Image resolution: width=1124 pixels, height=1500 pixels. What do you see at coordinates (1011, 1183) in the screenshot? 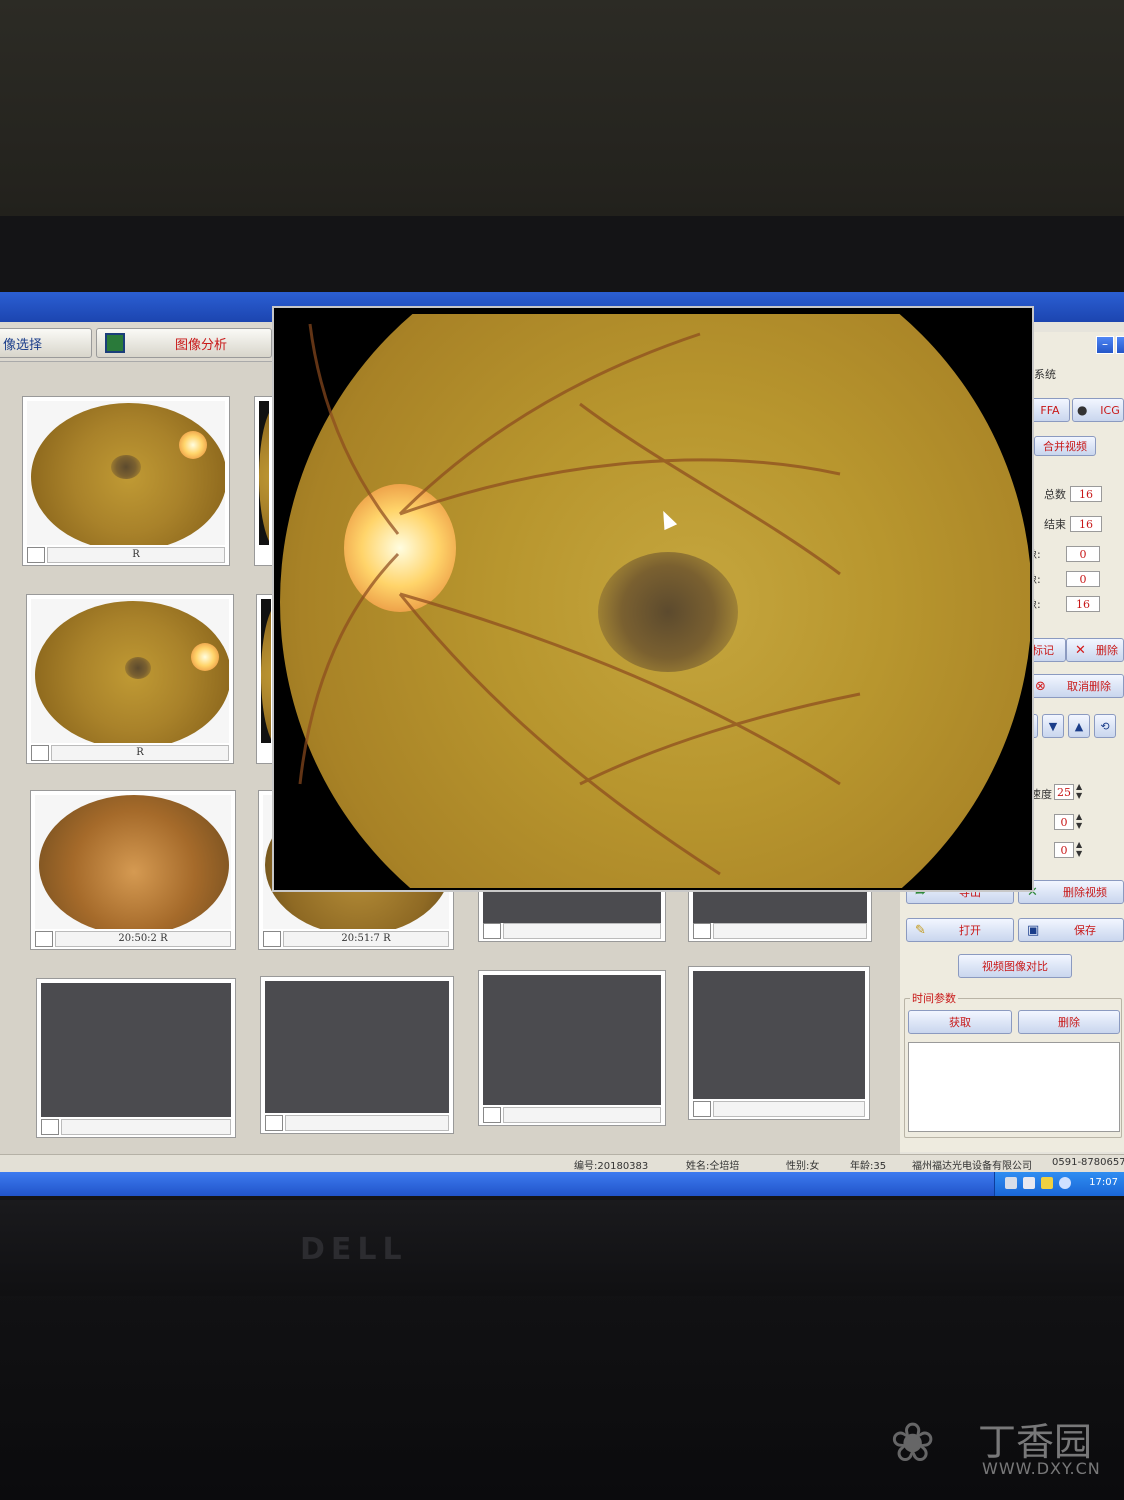
I see `network-icon` at bounding box center [1011, 1183].